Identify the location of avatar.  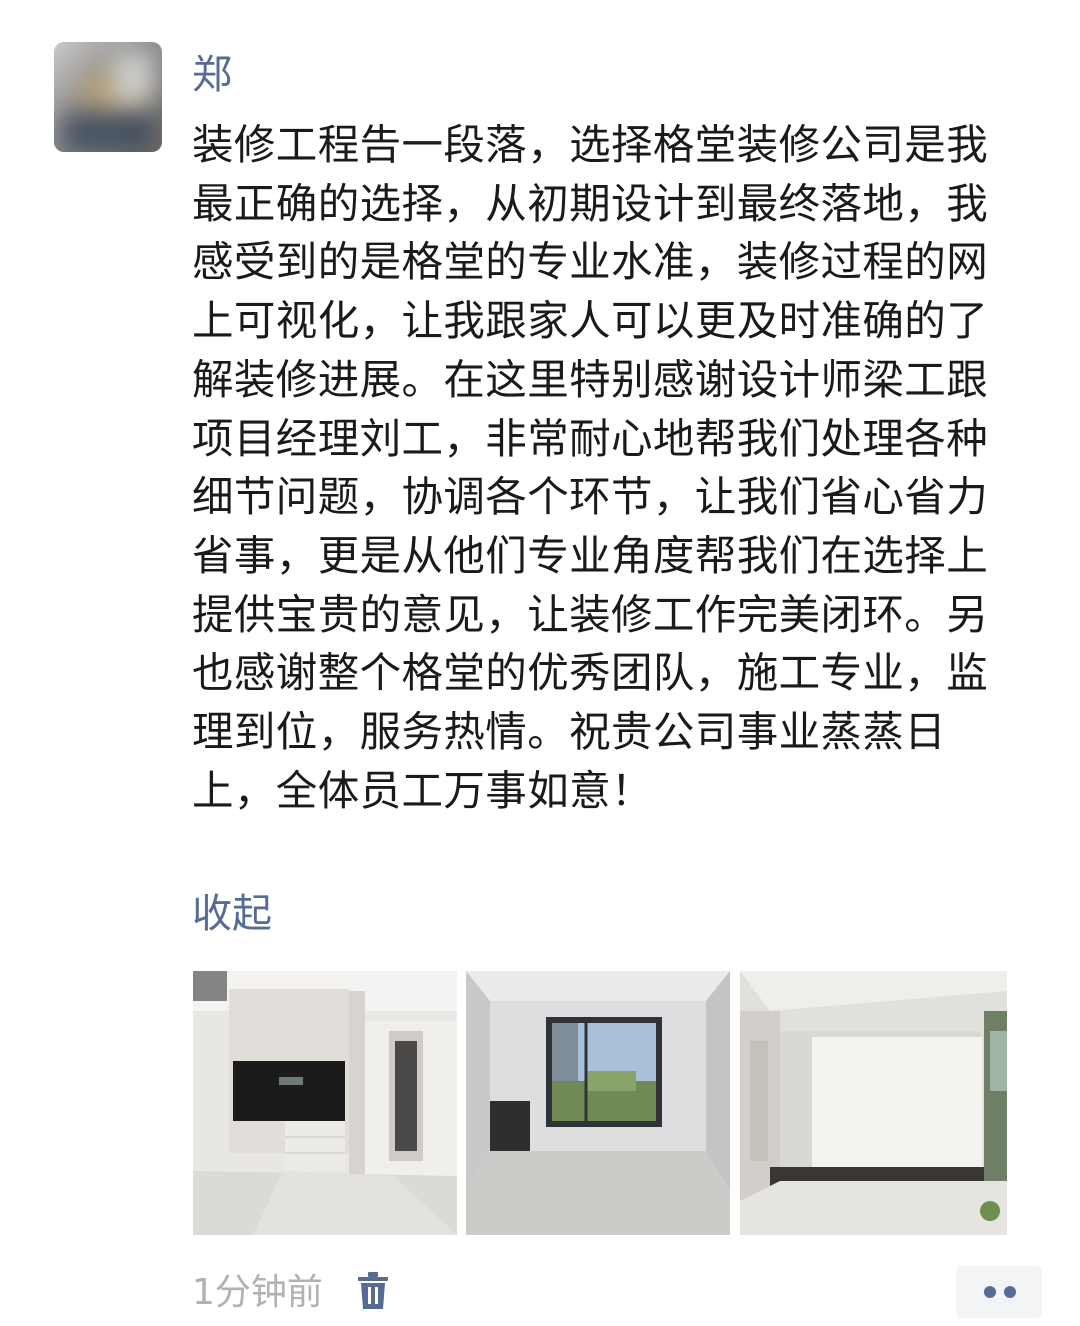
(108, 97).